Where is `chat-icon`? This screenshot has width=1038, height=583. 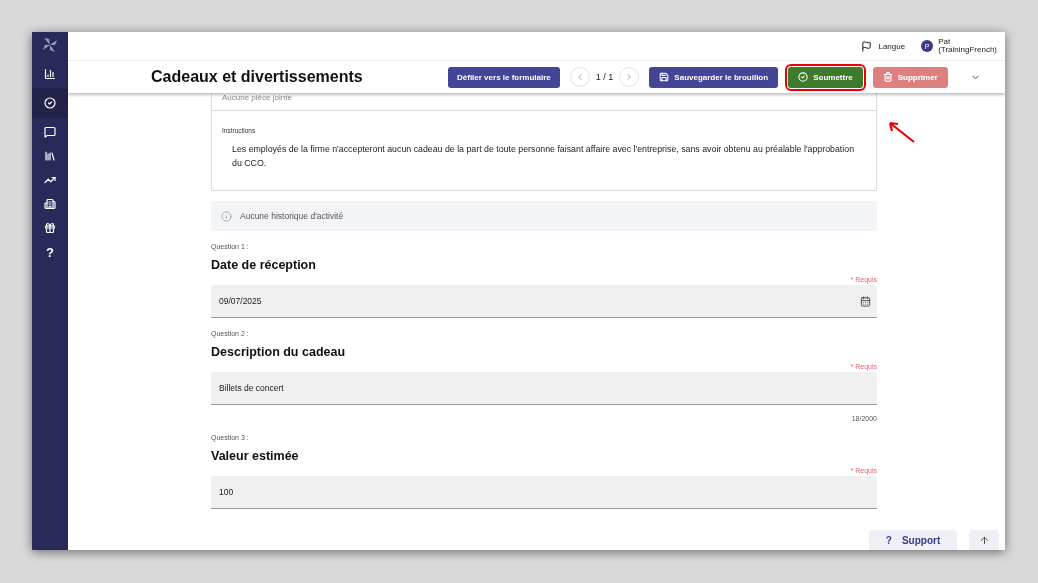
chat-icon is located at coordinates (50, 132).